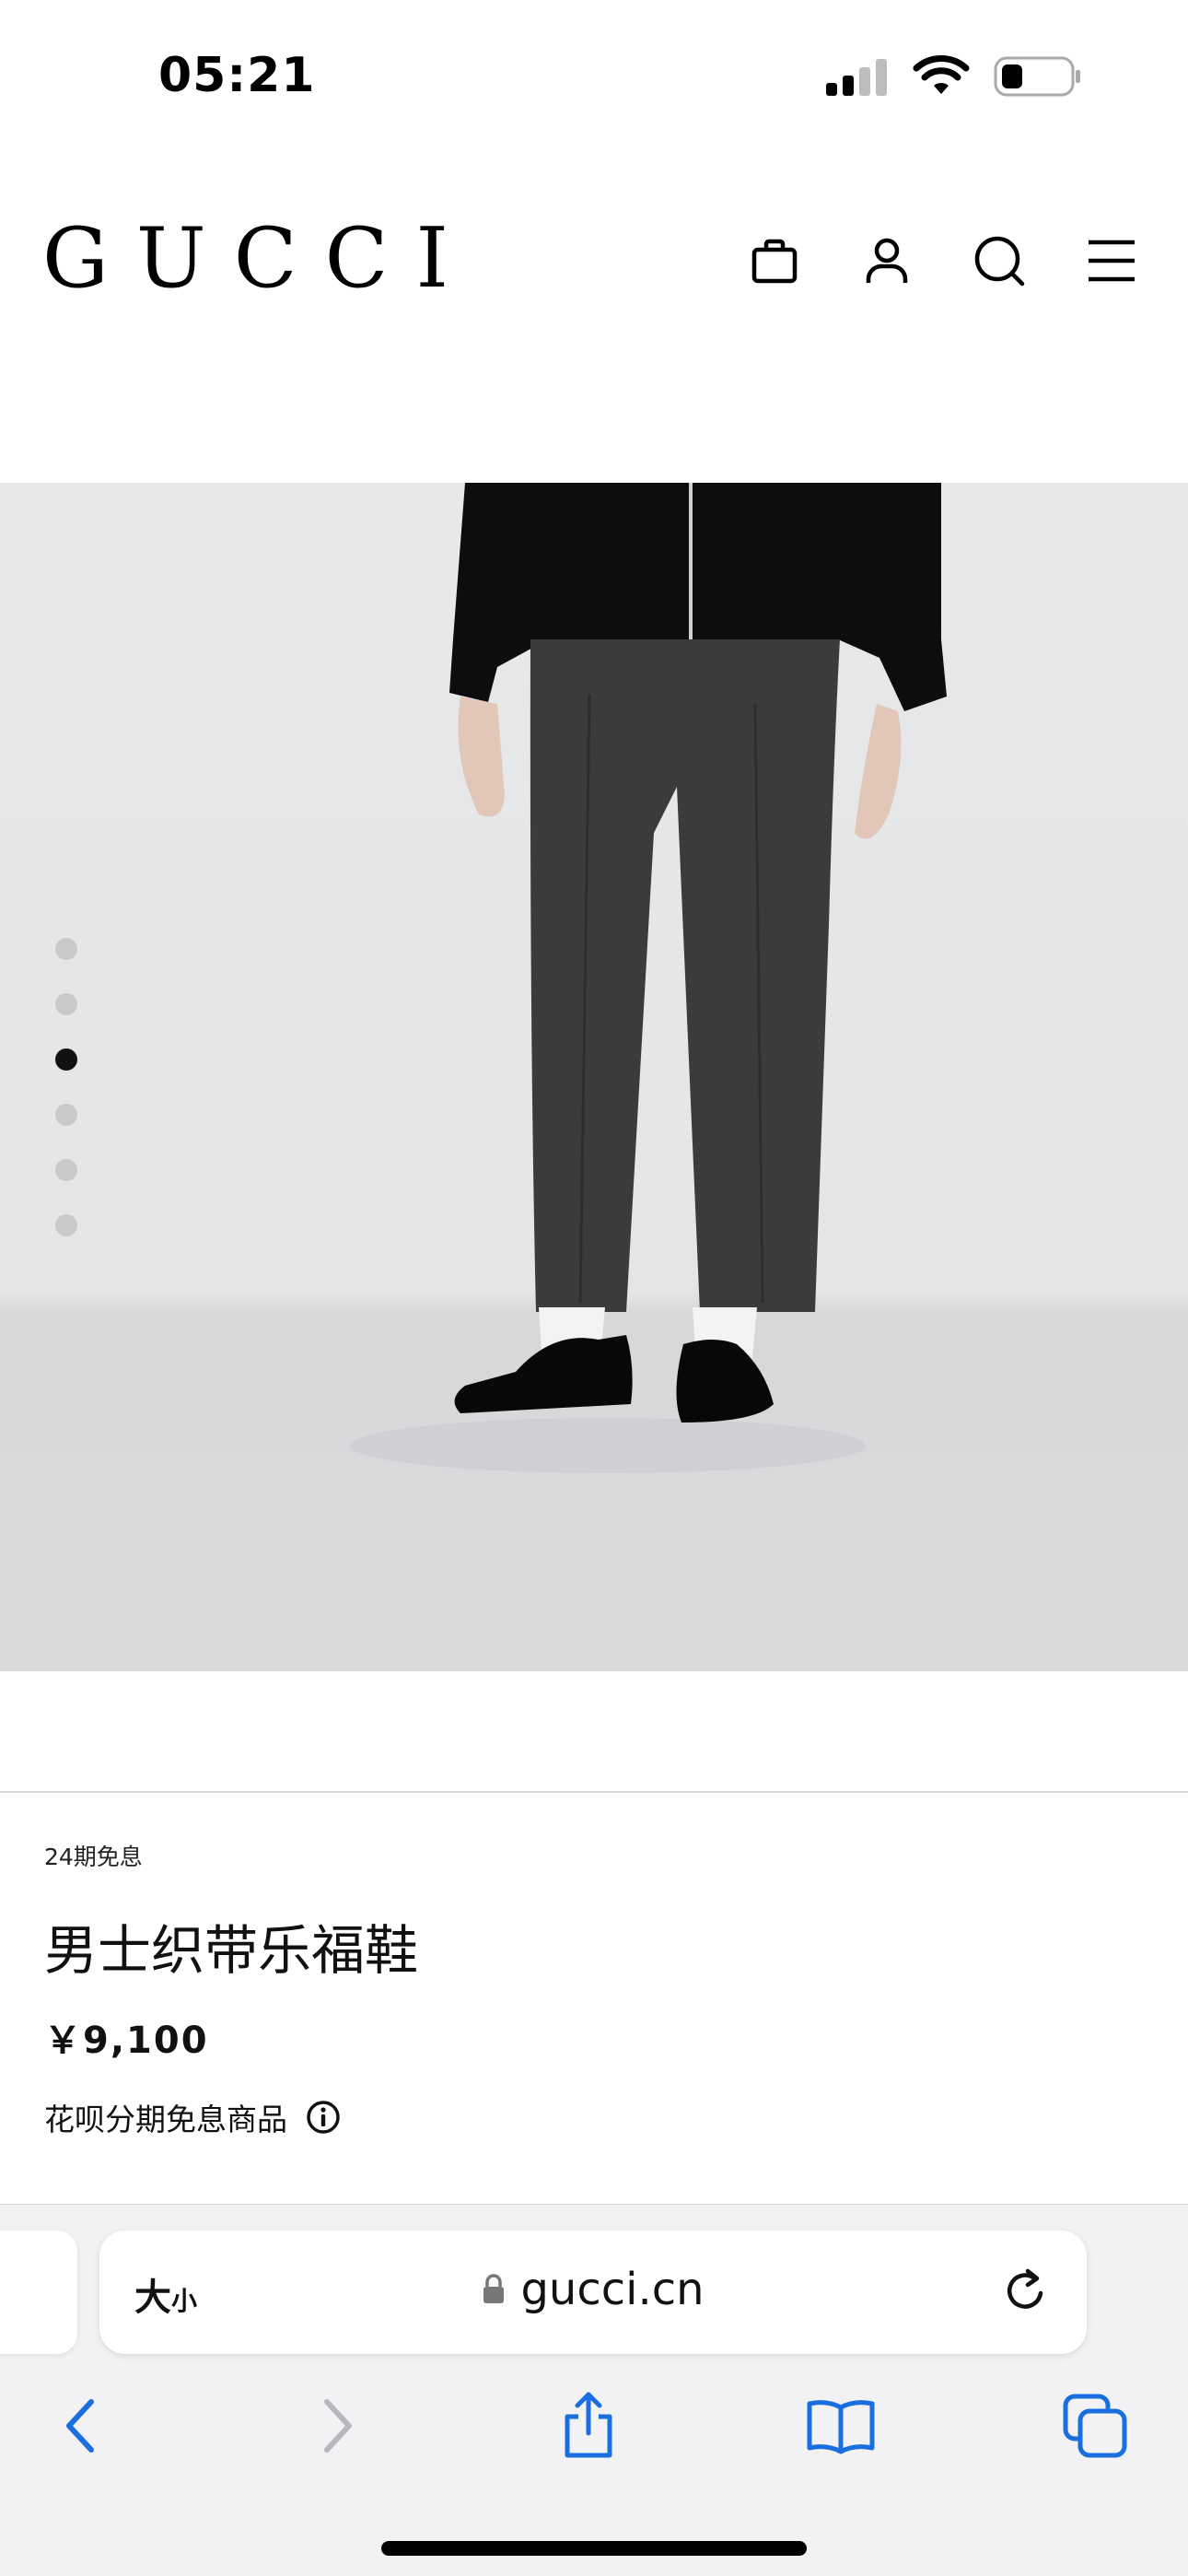  Describe the element at coordinates (231, 1950) in the screenshot. I see `product-title: 男士织带乐福鞋` at that location.